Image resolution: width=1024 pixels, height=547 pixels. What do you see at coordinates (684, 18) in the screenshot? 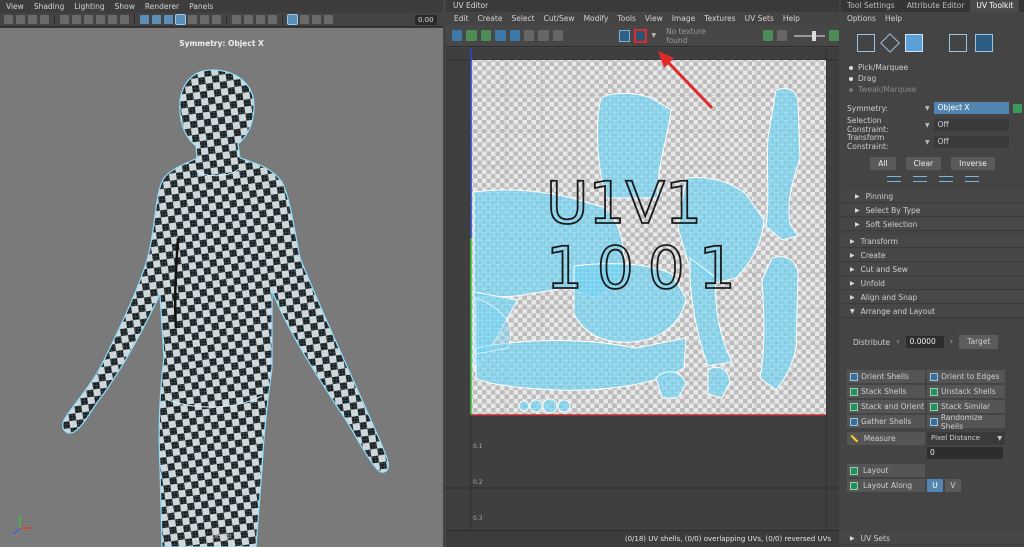
I see `uv-menu-image: Image` at bounding box center [684, 18].